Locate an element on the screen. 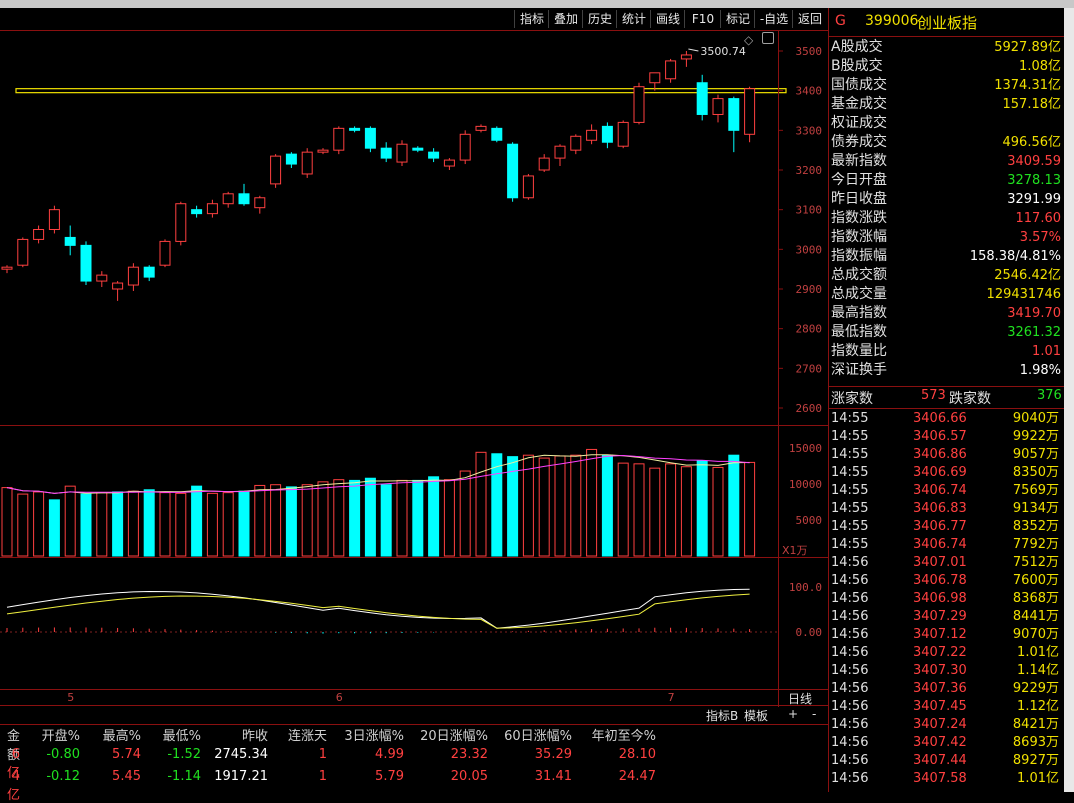 This screenshot has height=803, width=1074. tick-price: 3407.58 is located at coordinates (940, 778).